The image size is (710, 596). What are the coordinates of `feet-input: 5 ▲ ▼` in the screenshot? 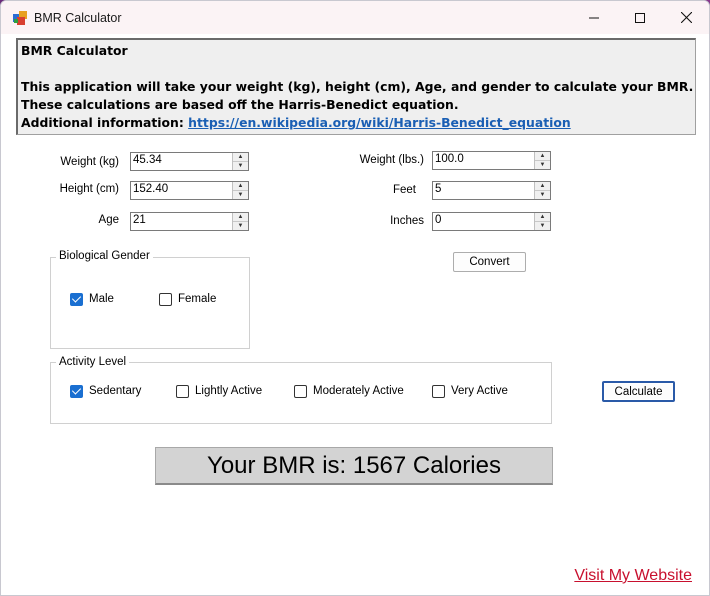 It's located at (491, 190).